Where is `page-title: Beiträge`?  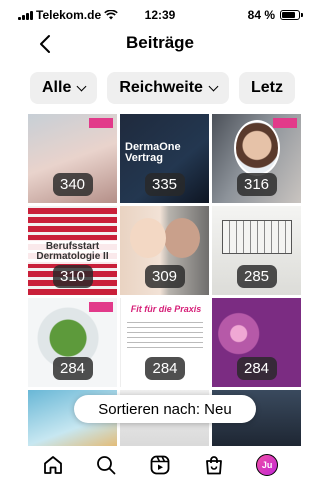
page-title: Beiträge is located at coordinates (160, 42).